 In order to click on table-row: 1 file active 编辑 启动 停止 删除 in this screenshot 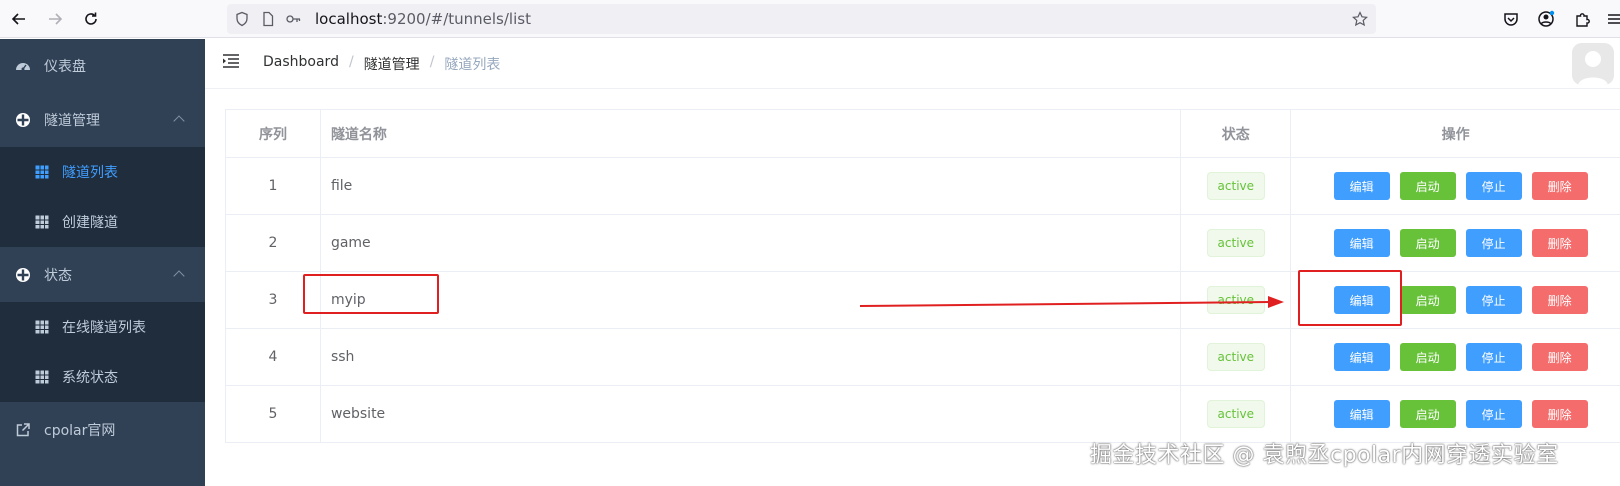, I will do `click(923, 186)`.